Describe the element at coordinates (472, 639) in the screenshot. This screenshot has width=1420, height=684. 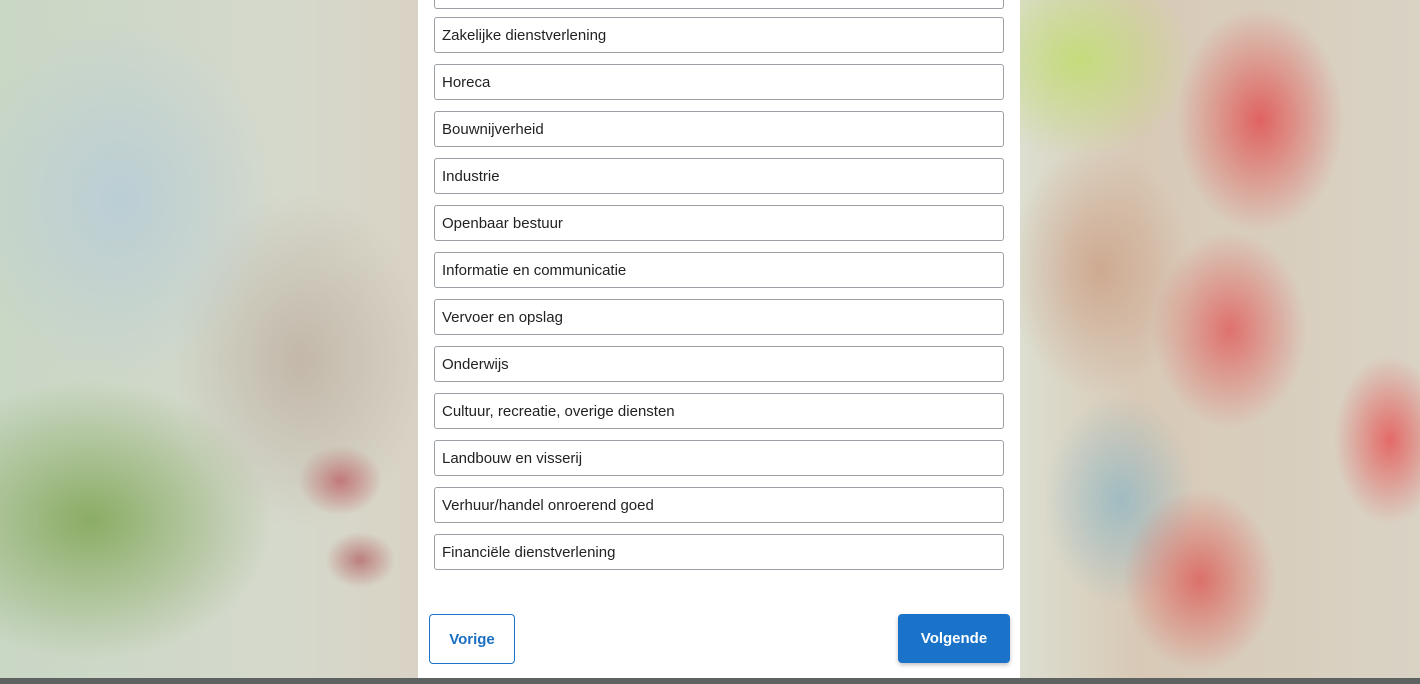
I see `previous-button: Vorige` at that location.